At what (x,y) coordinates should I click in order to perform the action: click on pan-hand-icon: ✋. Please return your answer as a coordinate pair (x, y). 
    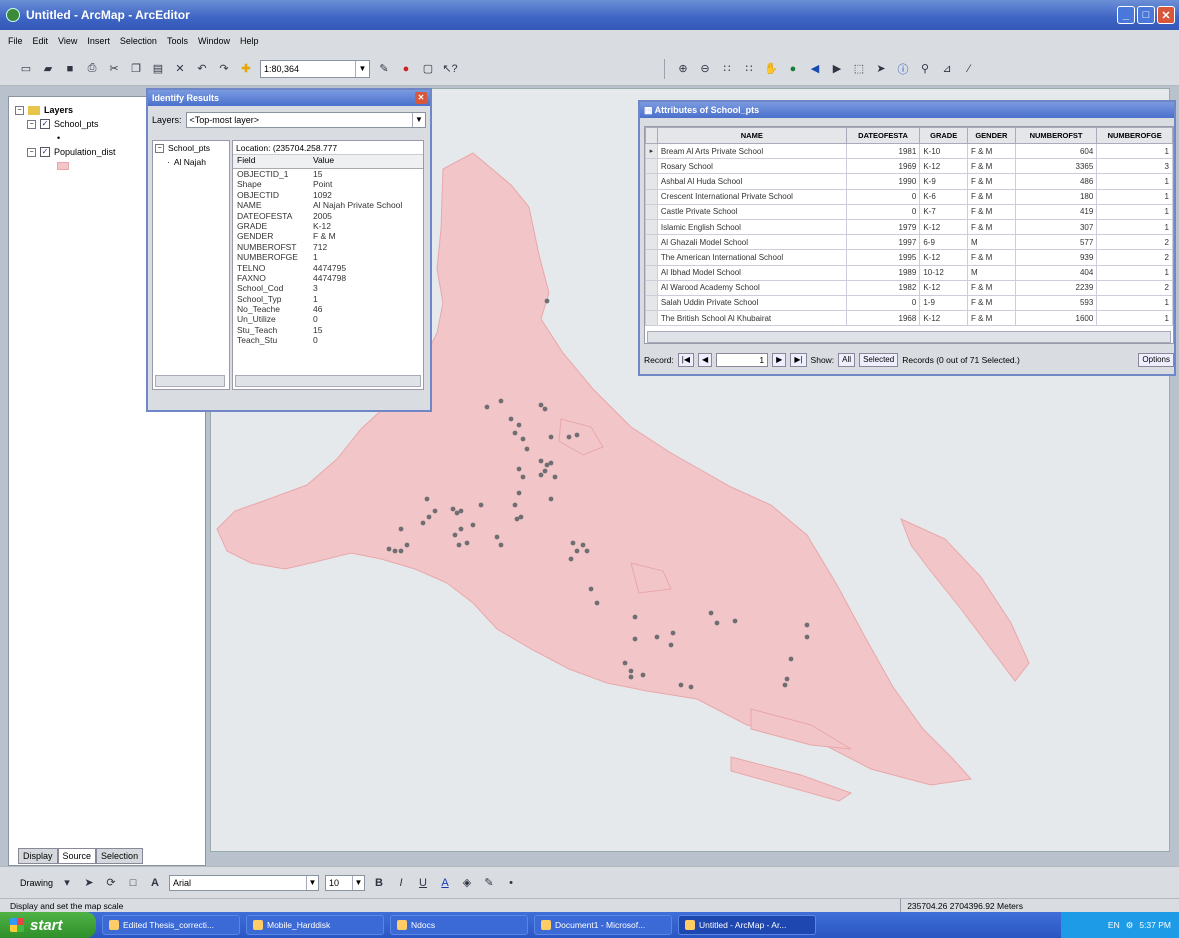
    Looking at the image, I should click on (771, 69).